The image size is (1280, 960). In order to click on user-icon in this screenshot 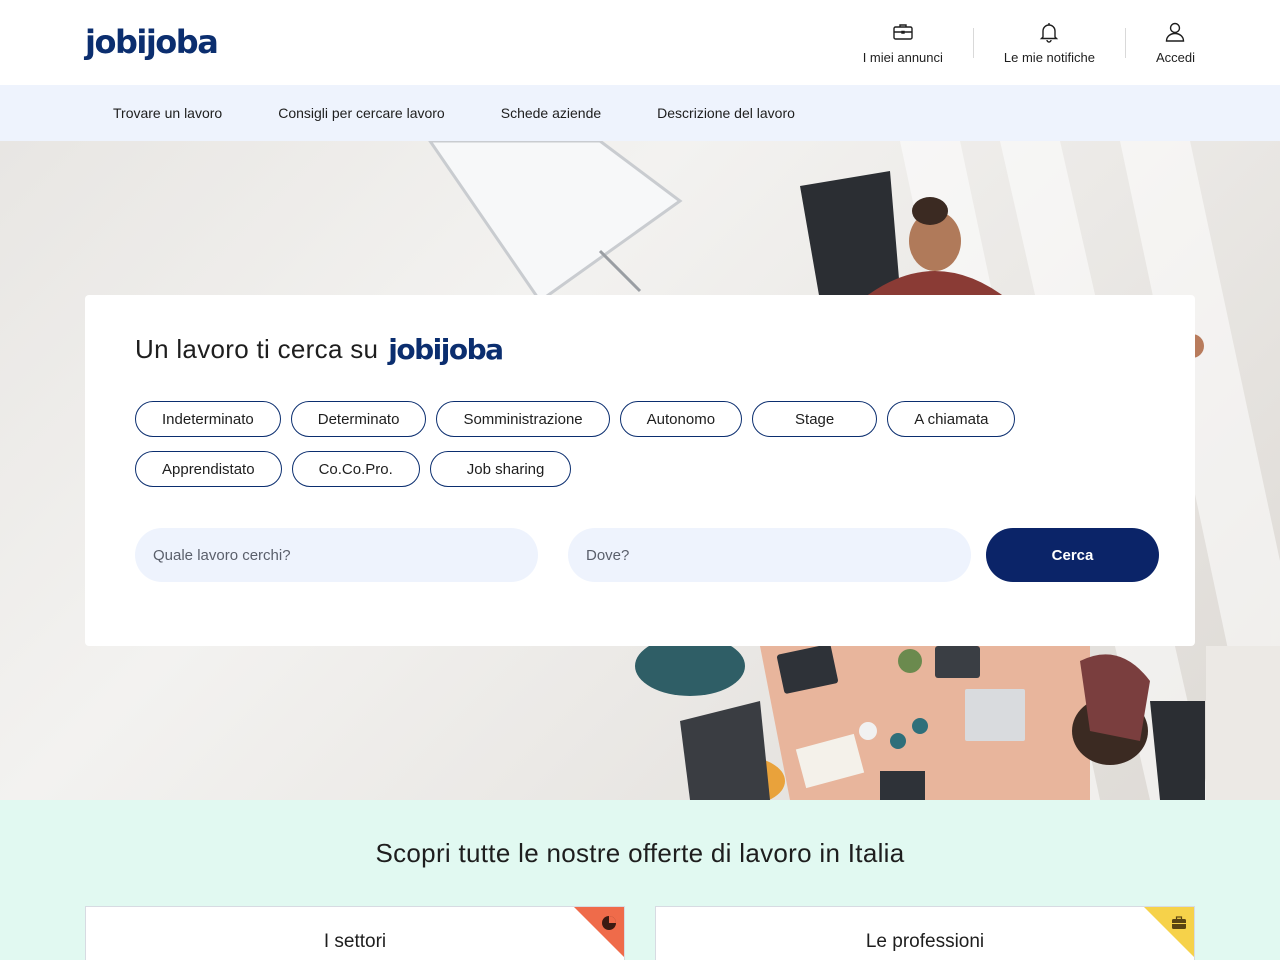, I will do `click(1175, 32)`.